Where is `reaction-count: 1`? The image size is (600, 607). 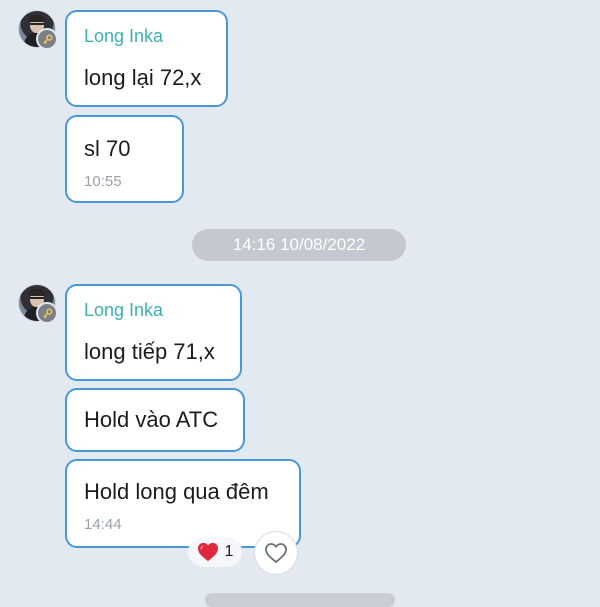
reaction-count: 1 is located at coordinates (229, 551).